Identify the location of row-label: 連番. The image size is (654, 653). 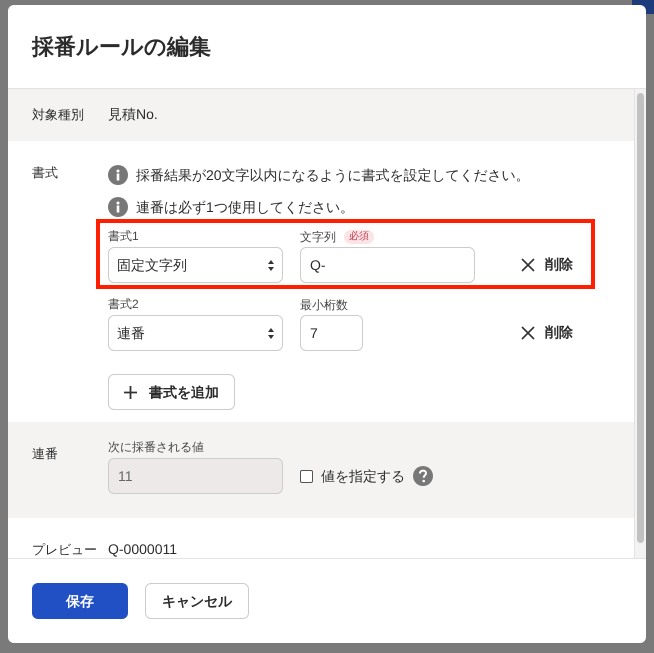
(45, 454).